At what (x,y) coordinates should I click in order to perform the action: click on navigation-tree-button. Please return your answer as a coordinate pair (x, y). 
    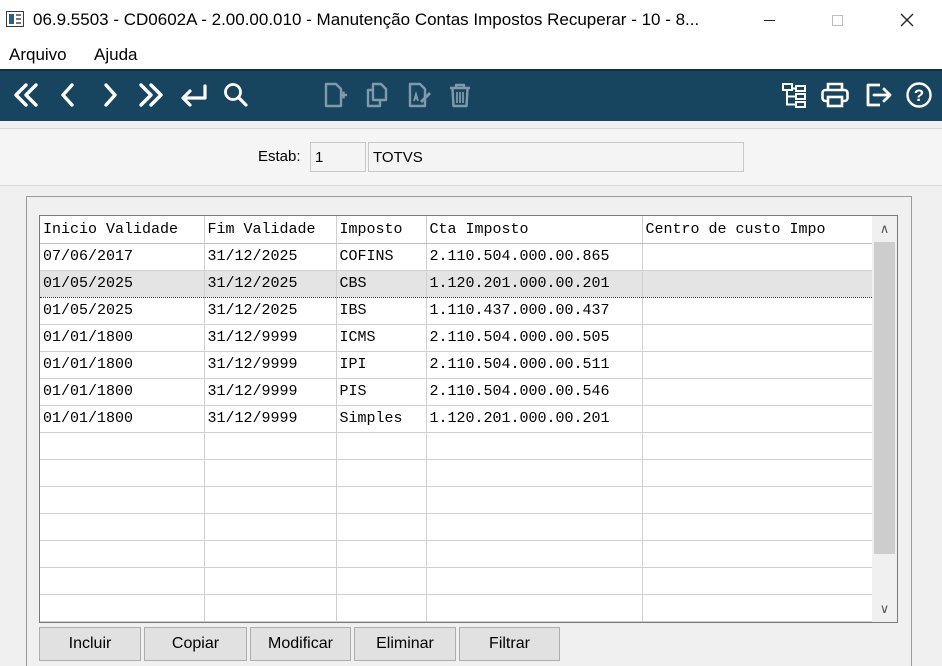
    Looking at the image, I should click on (794, 95).